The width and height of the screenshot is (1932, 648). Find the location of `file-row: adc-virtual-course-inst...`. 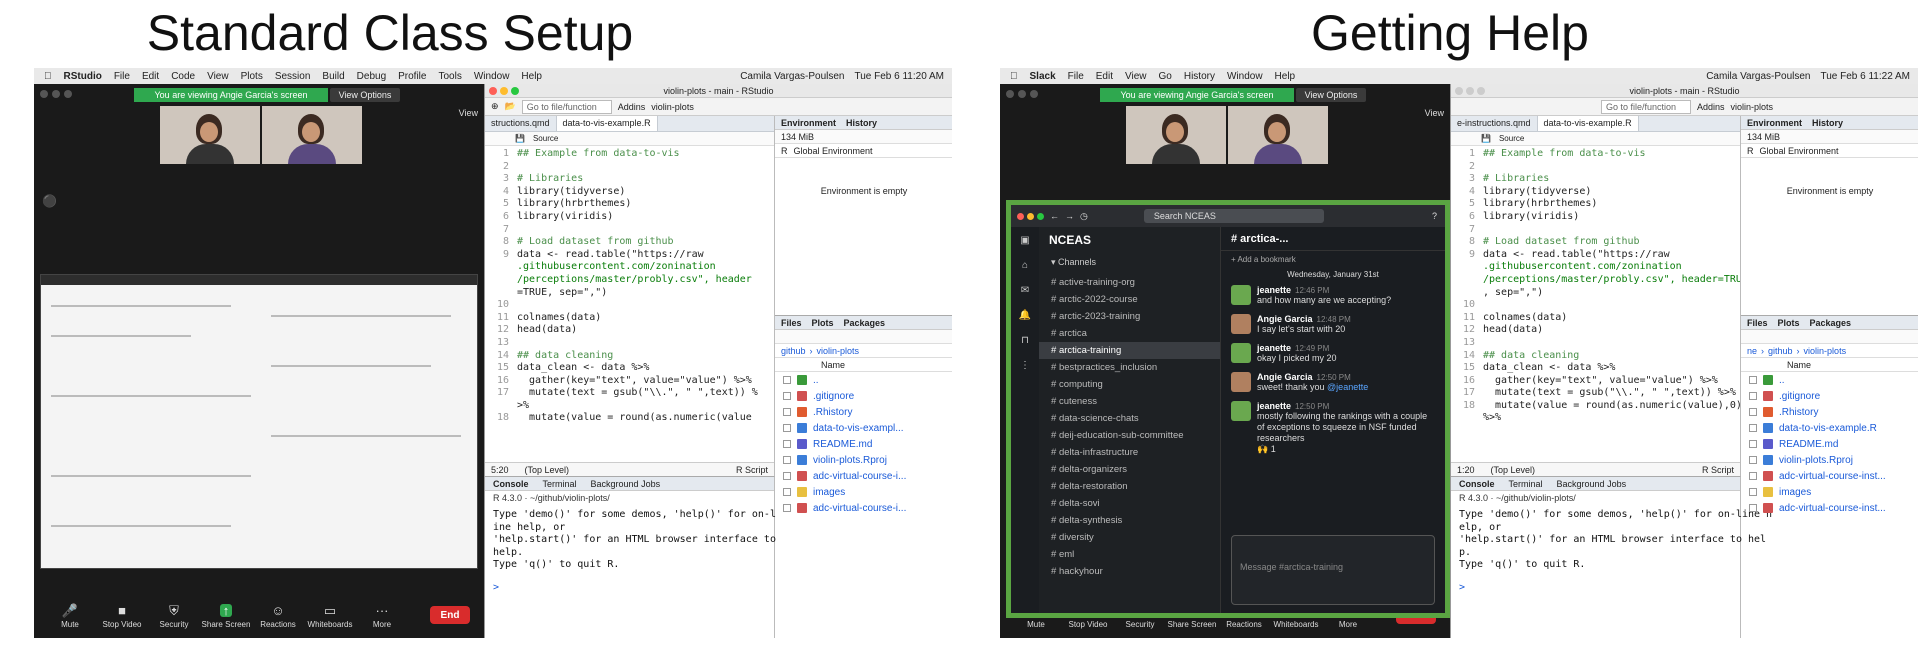

file-row: adc-virtual-course-inst... is located at coordinates (1829, 508).